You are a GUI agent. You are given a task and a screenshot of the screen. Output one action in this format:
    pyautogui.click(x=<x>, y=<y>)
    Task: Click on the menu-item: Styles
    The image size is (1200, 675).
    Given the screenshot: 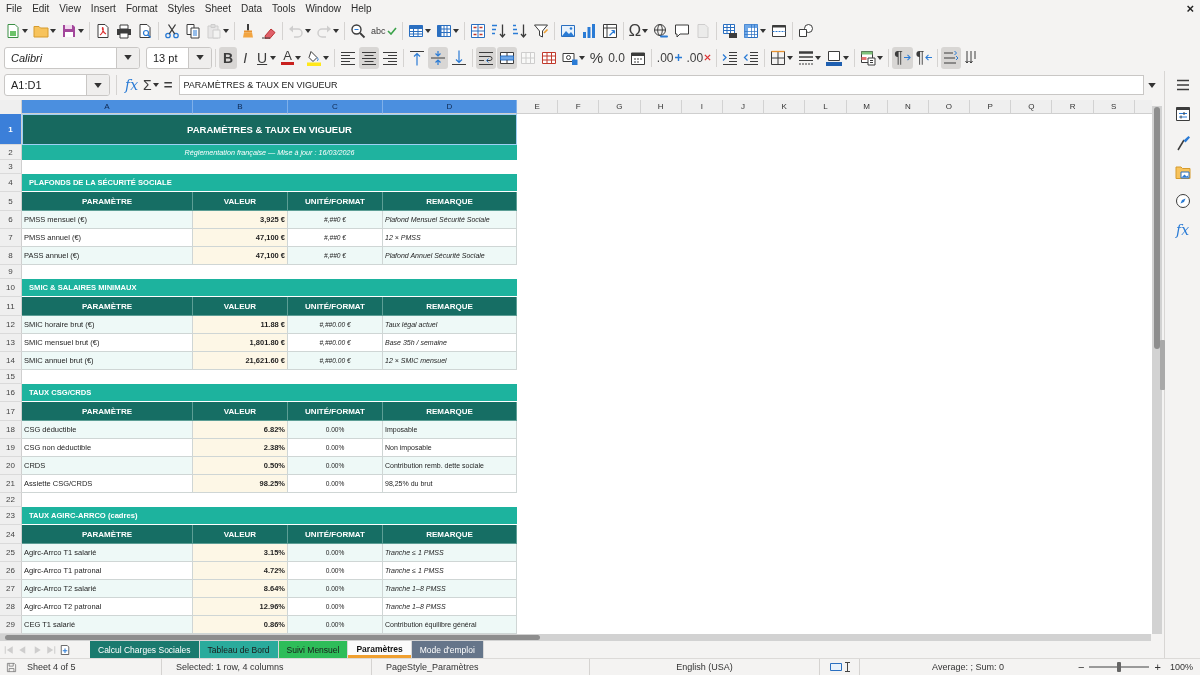 What is the action you would take?
    pyautogui.click(x=181, y=9)
    